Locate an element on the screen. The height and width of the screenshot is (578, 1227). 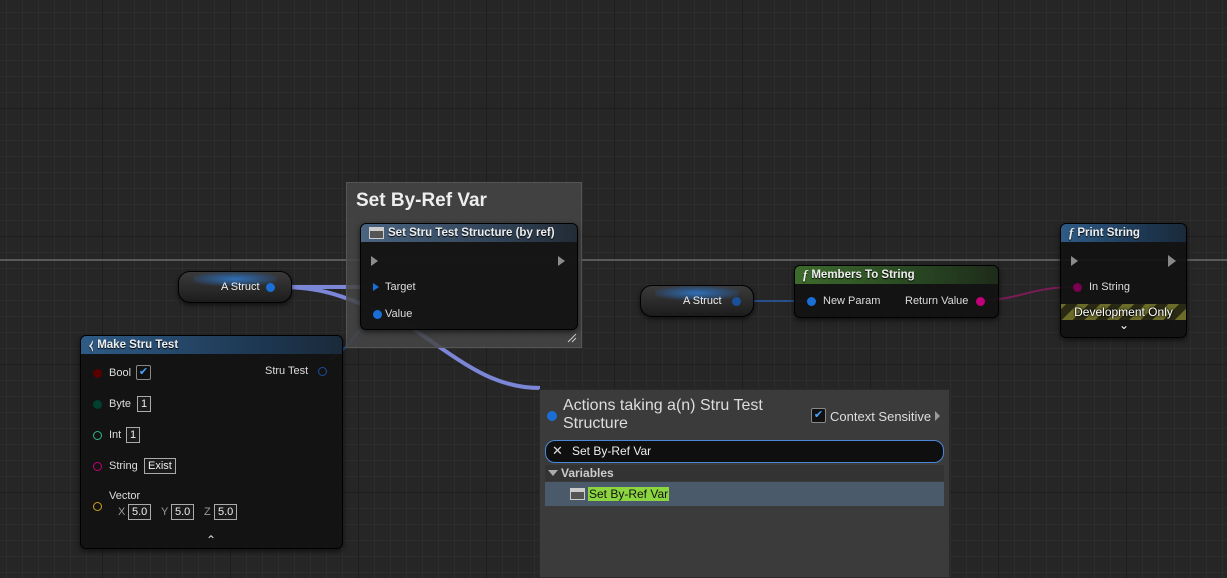
action-item-label: Set By-Ref Var is located at coordinates (629, 494).